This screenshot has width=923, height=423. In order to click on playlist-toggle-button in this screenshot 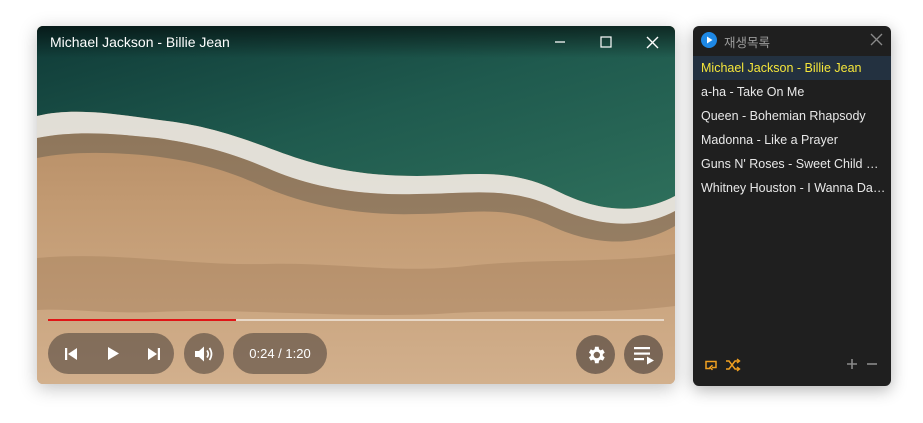, I will do `click(643, 354)`.